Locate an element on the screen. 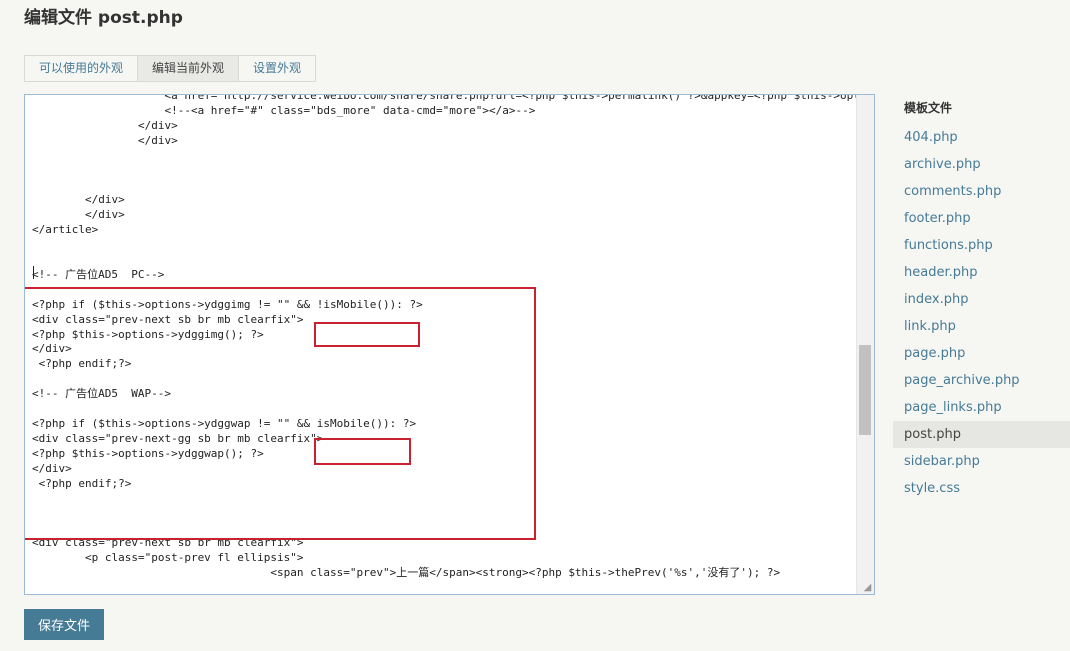  sidebar-file-sidebar-php: sidebar.php is located at coordinates (981, 461).